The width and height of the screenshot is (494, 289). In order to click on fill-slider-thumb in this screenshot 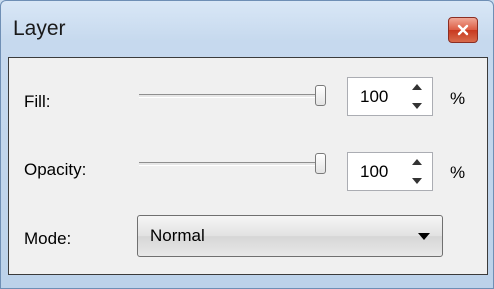, I will do `click(320, 95)`.